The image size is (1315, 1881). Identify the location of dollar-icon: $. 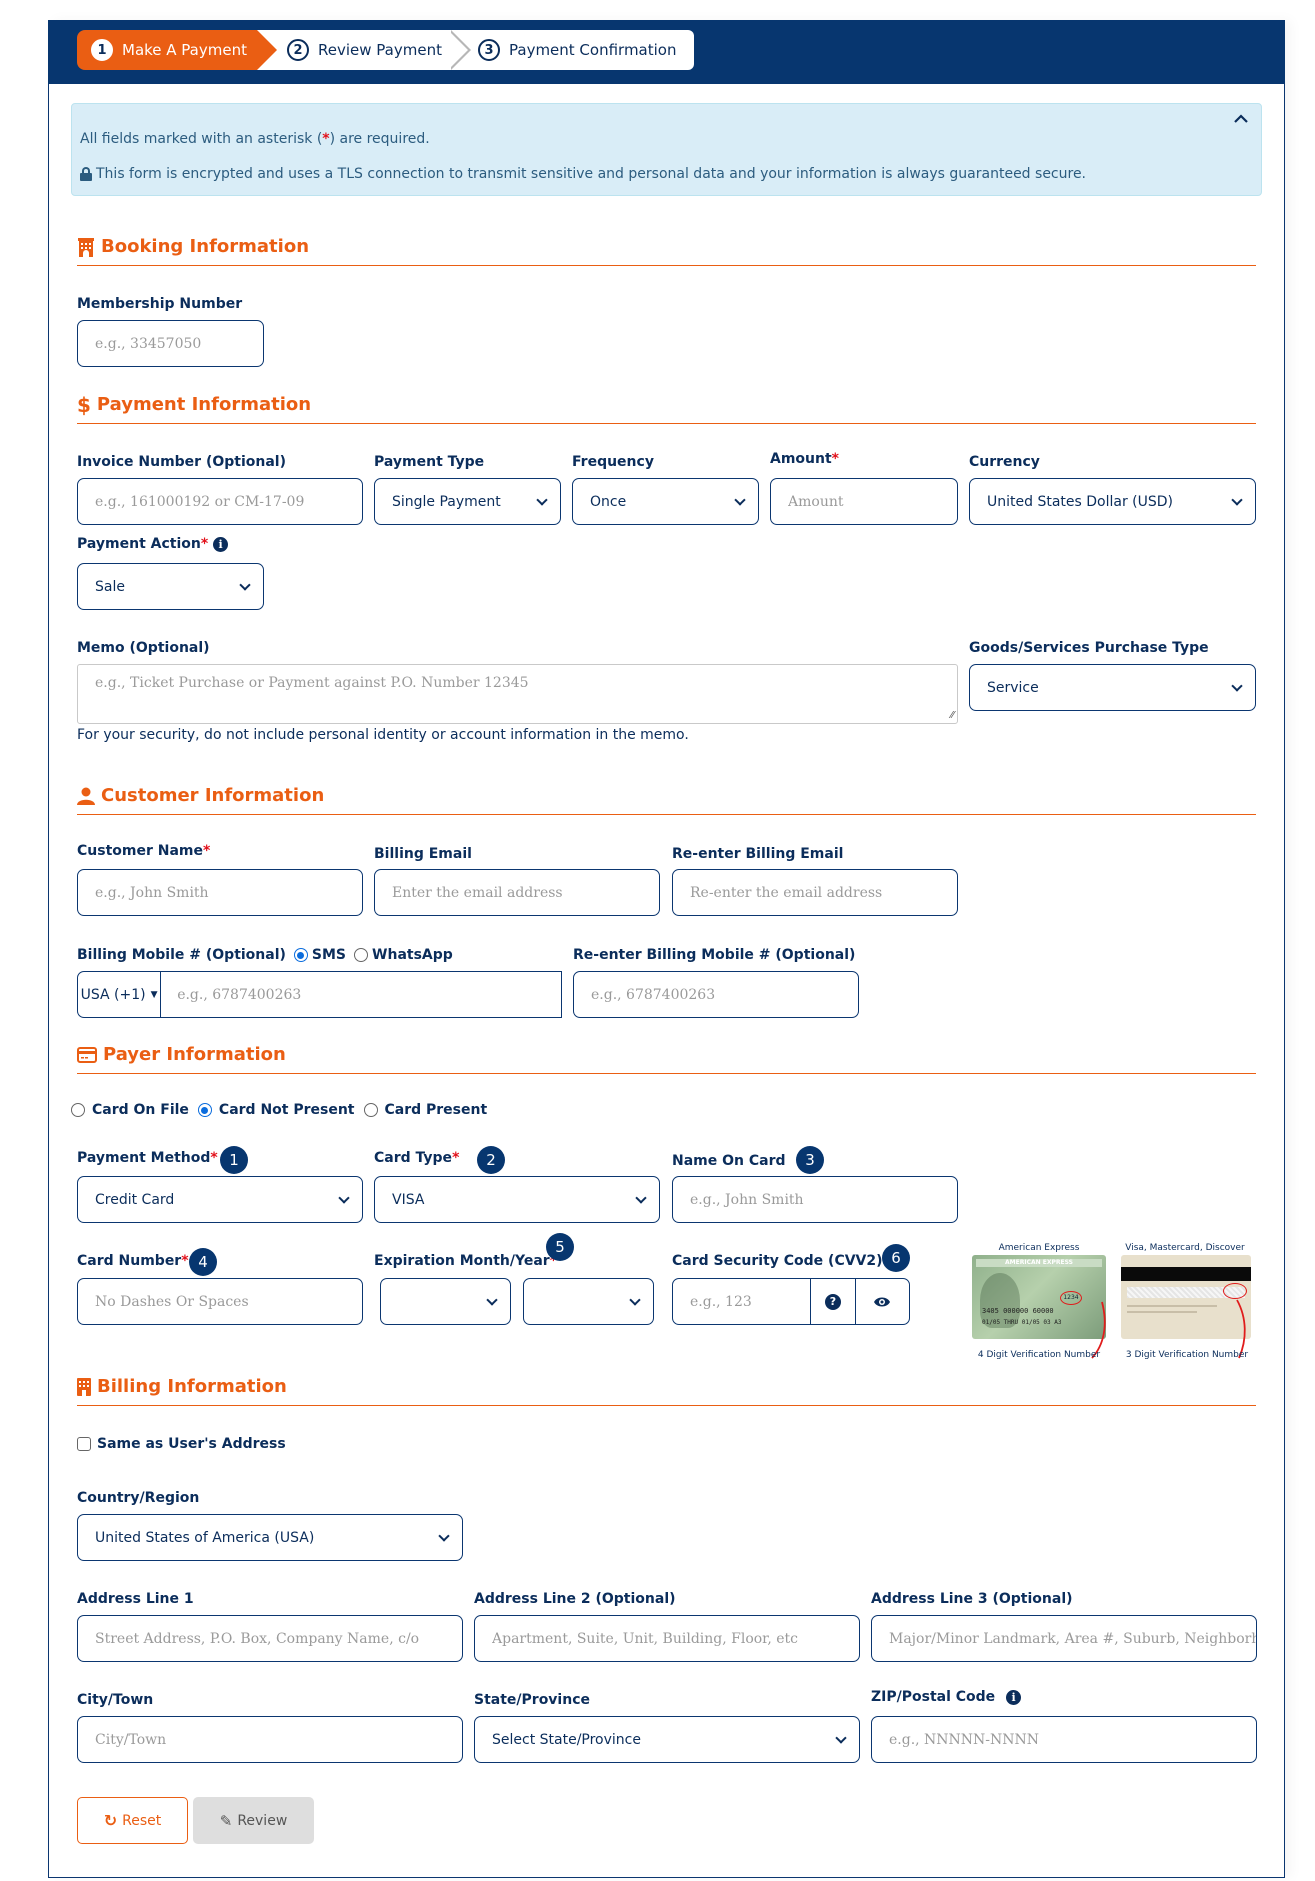
(84, 405).